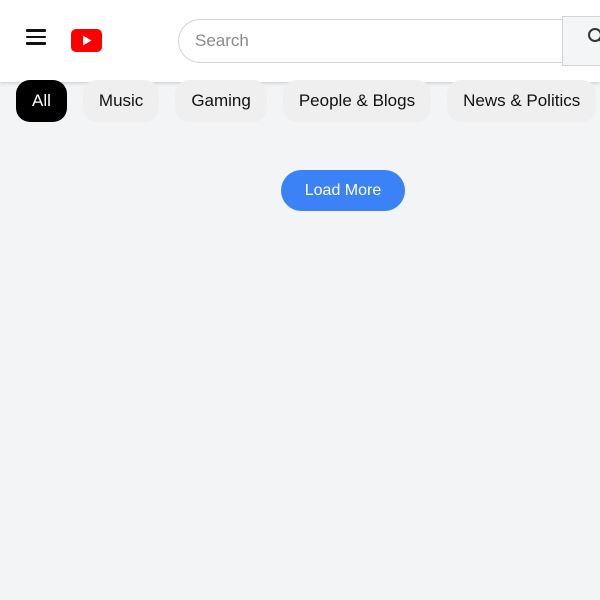  What do you see at coordinates (36, 37) in the screenshot?
I see `hamburger-menu-icon` at bounding box center [36, 37].